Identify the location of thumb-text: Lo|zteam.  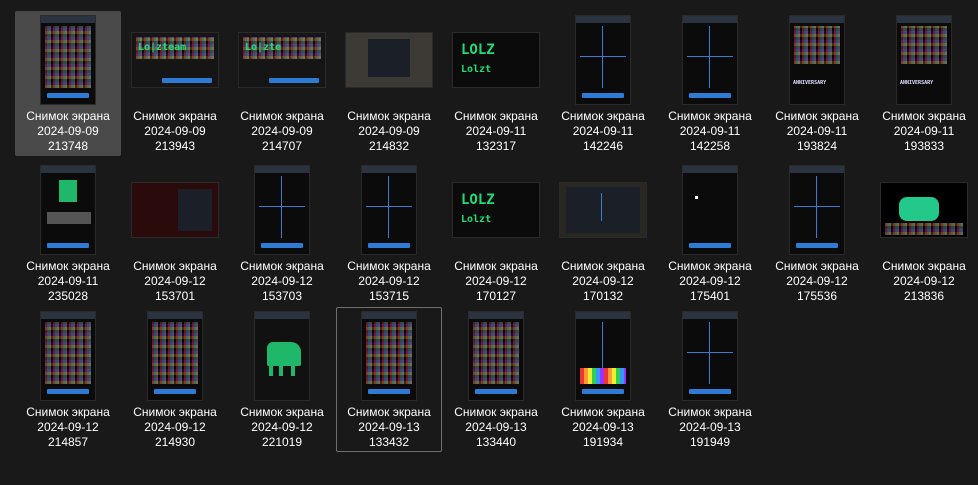
(162, 47).